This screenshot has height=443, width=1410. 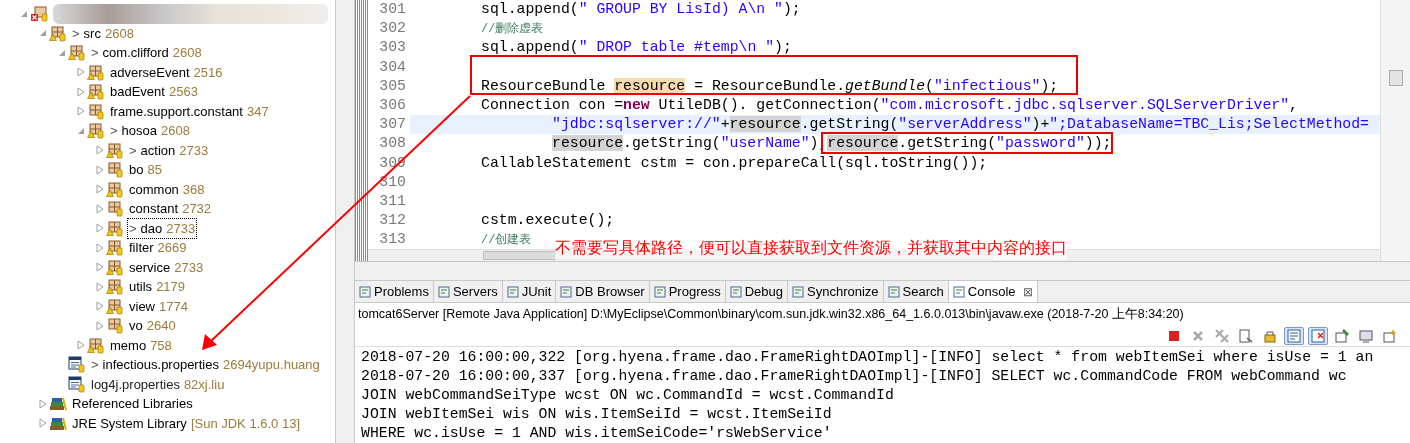 What do you see at coordinates (129, 423) in the screenshot?
I see `tree-item-label: JRE System Library` at bounding box center [129, 423].